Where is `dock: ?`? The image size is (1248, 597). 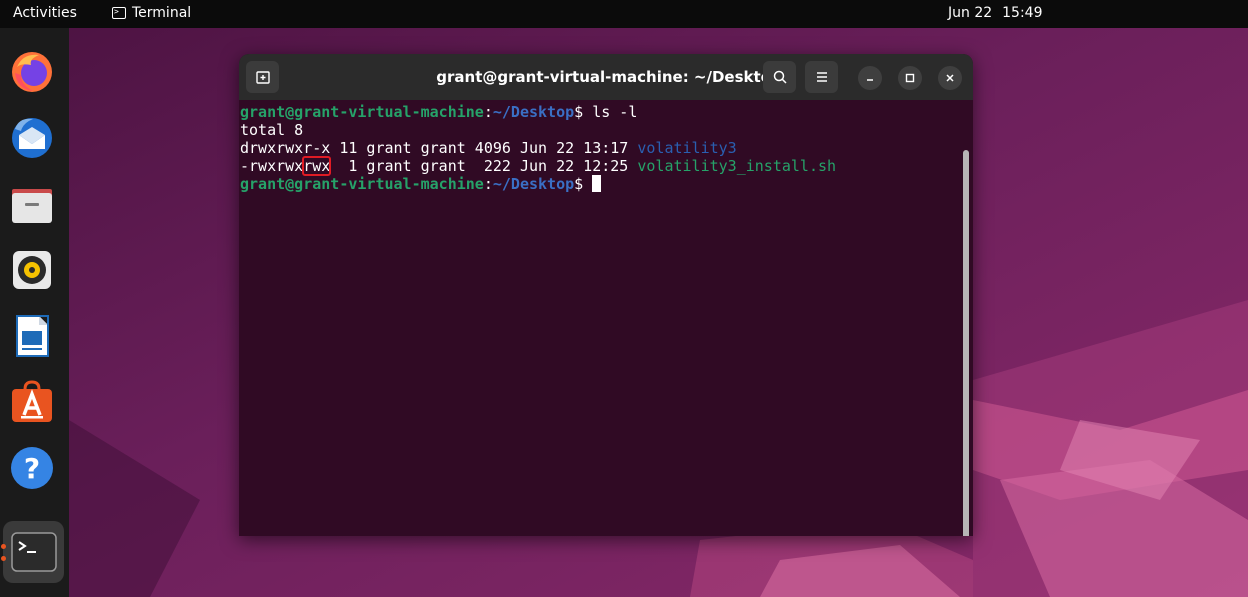
dock: ? is located at coordinates (34, 312).